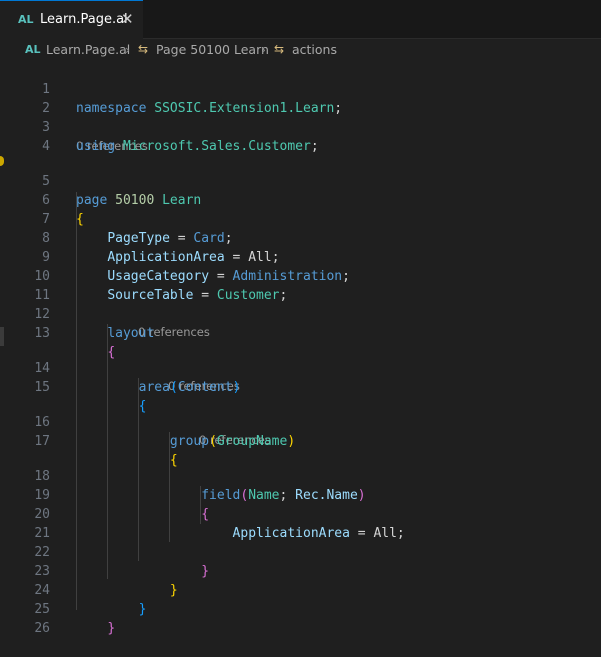 The width and height of the screenshot is (601, 657). I want to click on code-line: 16 group(GroupName), so click(300, 421).